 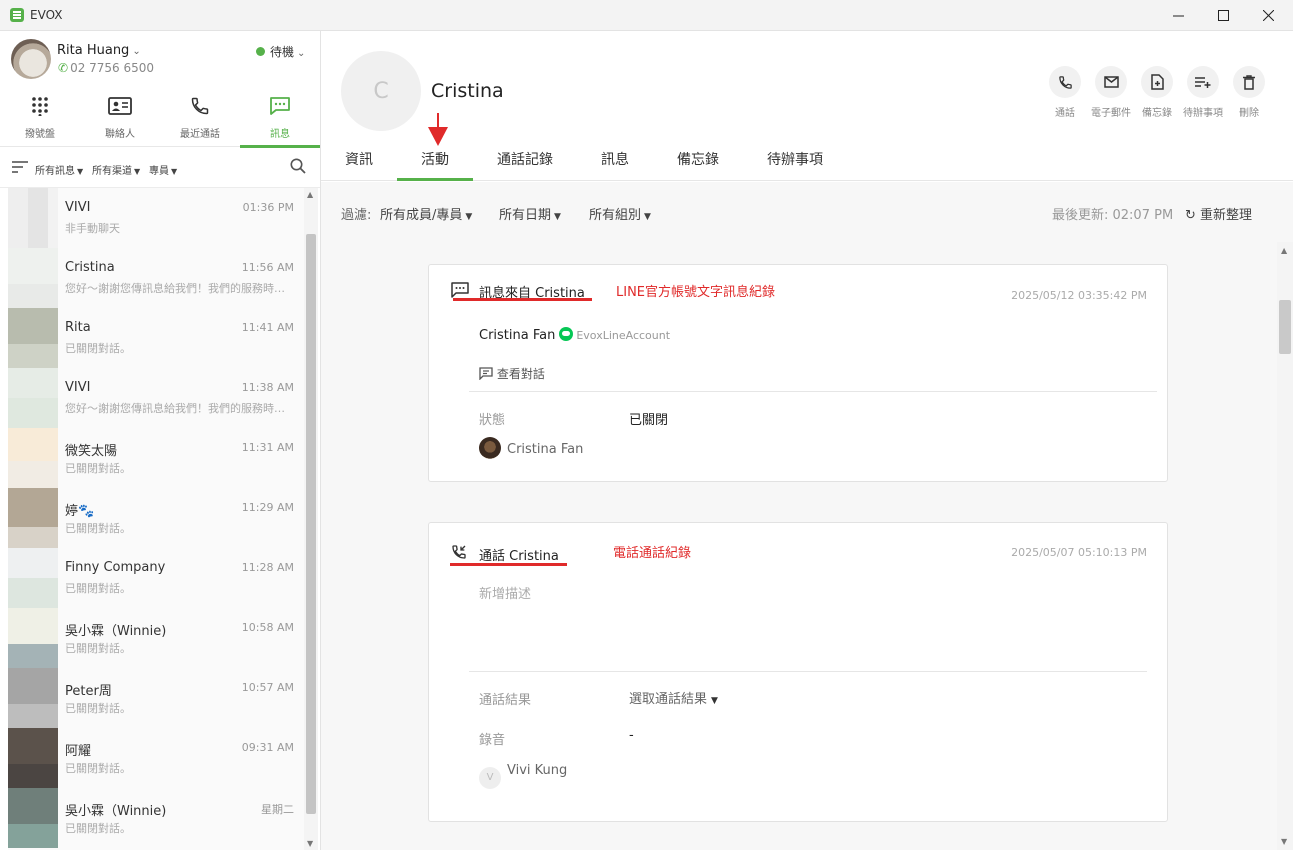 I want to click on activity-feed-scrollbar: ▲ ▼, so click(x=1285, y=546).